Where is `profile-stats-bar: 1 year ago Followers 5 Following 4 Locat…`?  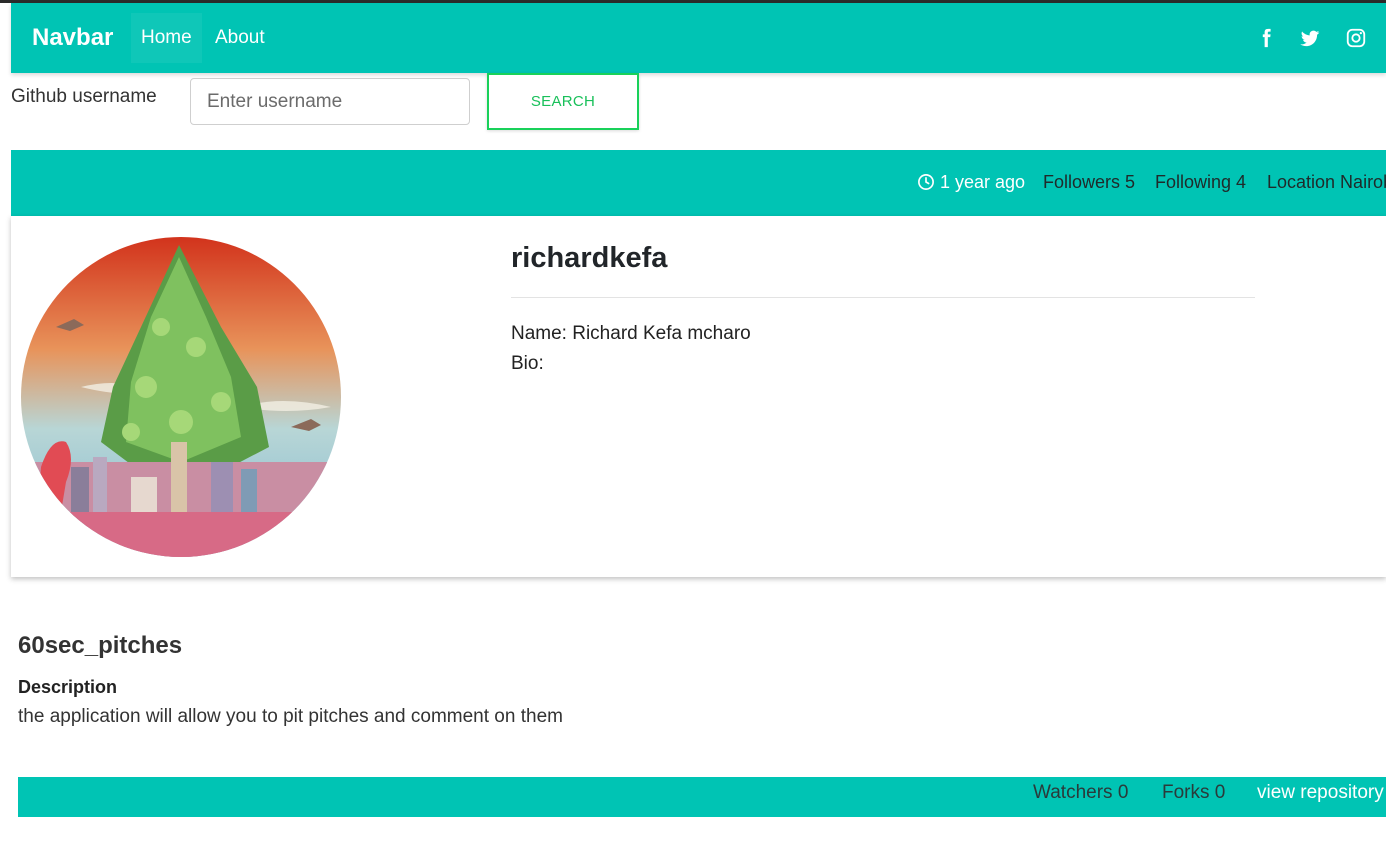
profile-stats-bar: 1 year ago Followers 5 Following 4 Locat… is located at coordinates (698, 183).